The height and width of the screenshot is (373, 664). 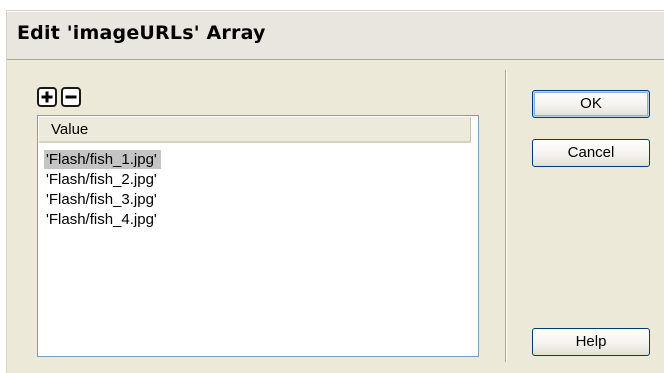 I want to click on title-bar: Edit 'imageURLs' Array, so click(x=335, y=35).